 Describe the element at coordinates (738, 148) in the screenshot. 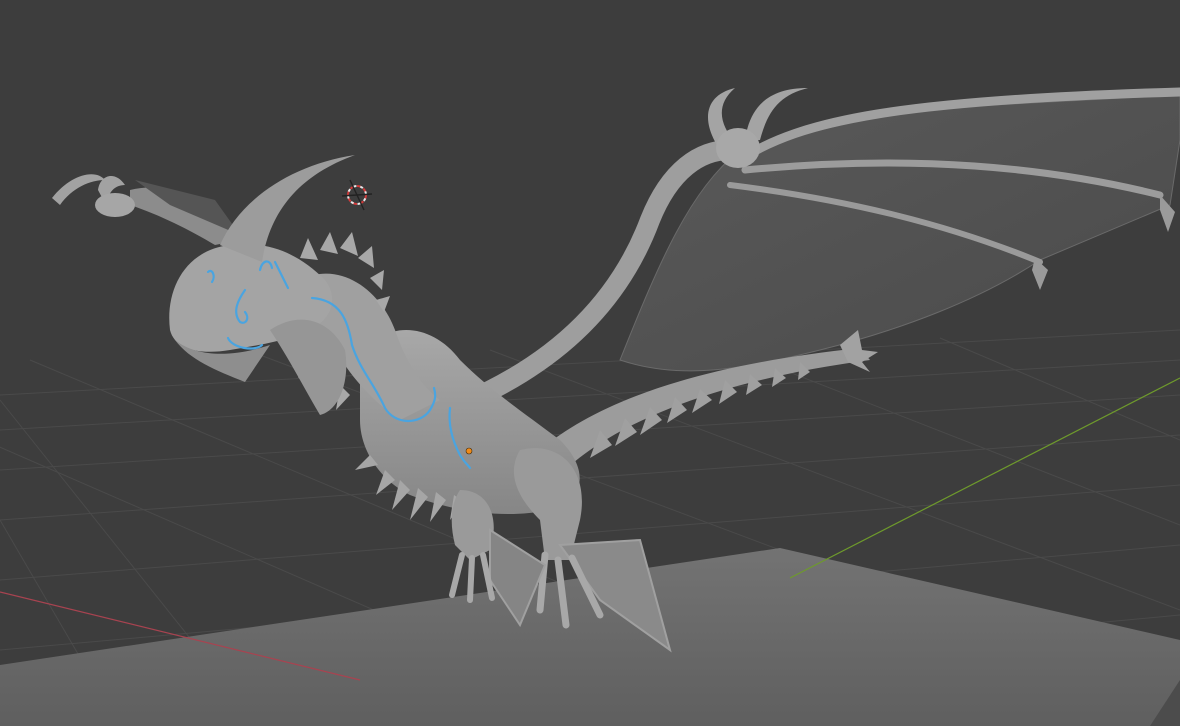

I see `right-wing-knuckle` at that location.